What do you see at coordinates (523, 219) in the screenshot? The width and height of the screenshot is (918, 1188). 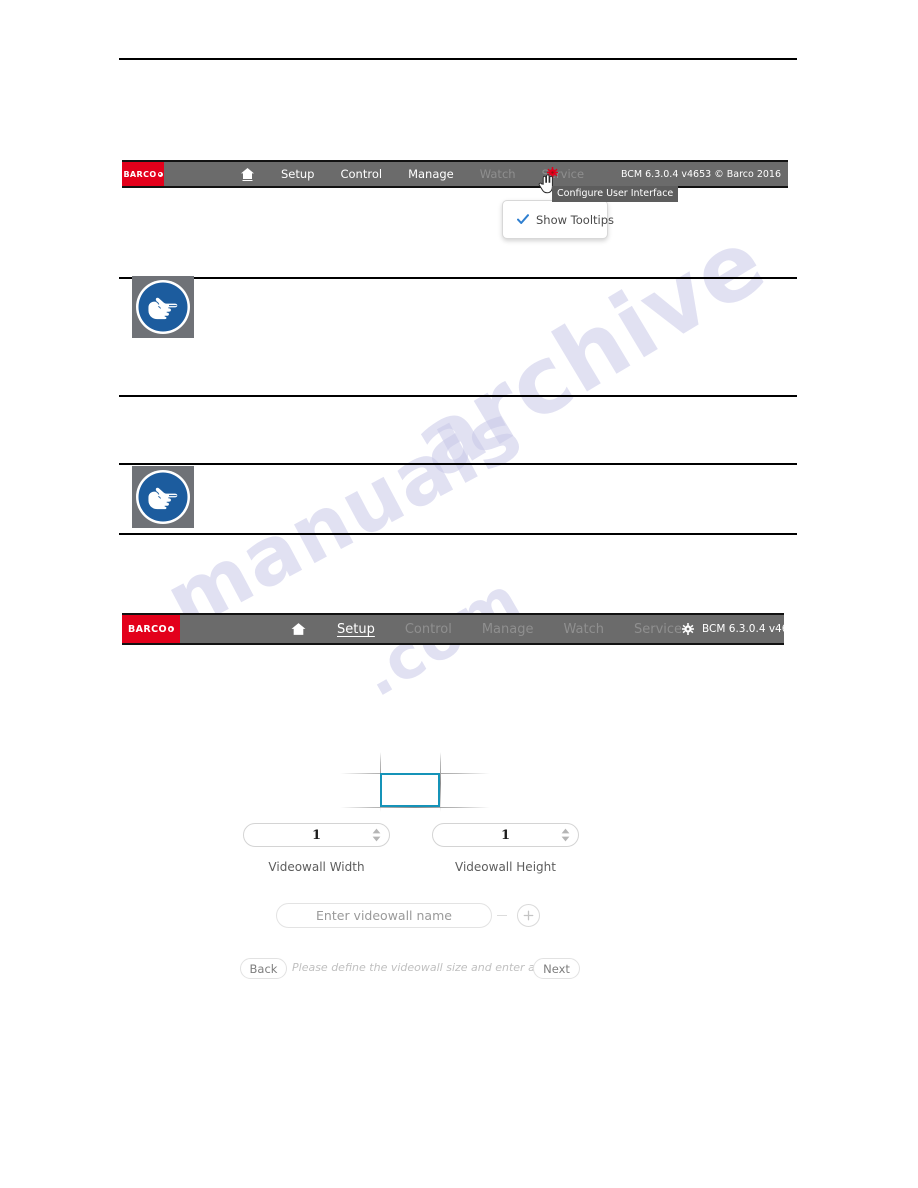 I see `checkmark-icon` at bounding box center [523, 219].